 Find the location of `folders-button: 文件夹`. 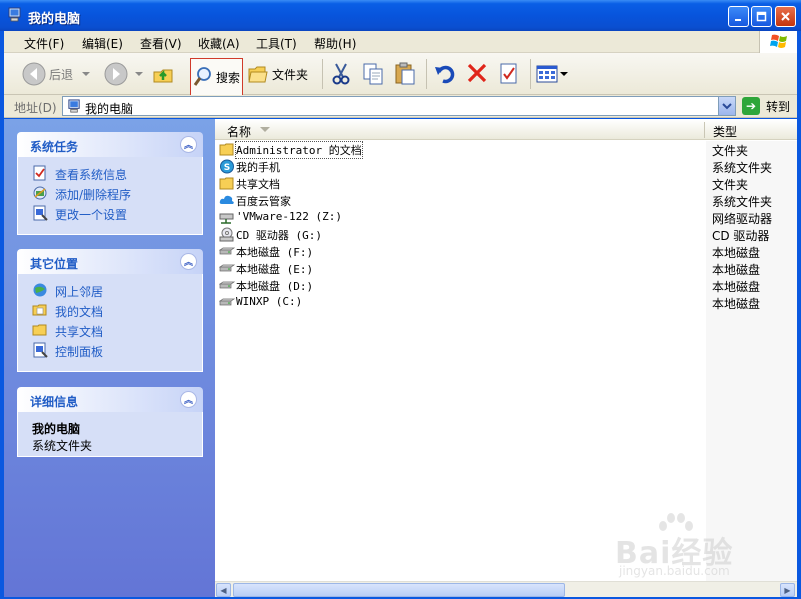

folders-button: 文件夹 is located at coordinates (277, 74).